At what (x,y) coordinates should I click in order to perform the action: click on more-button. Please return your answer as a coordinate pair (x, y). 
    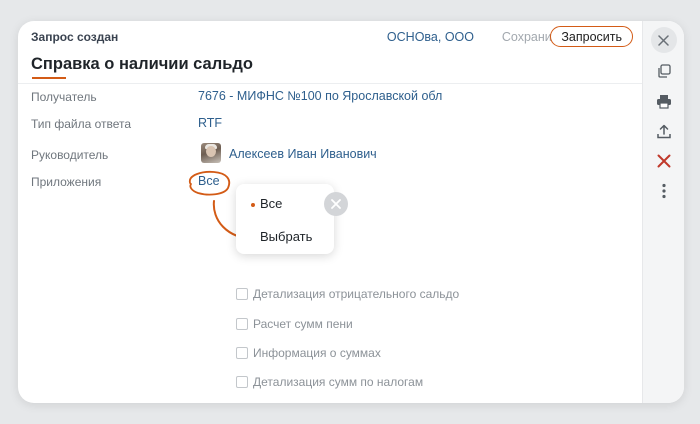
    Looking at the image, I should click on (664, 191).